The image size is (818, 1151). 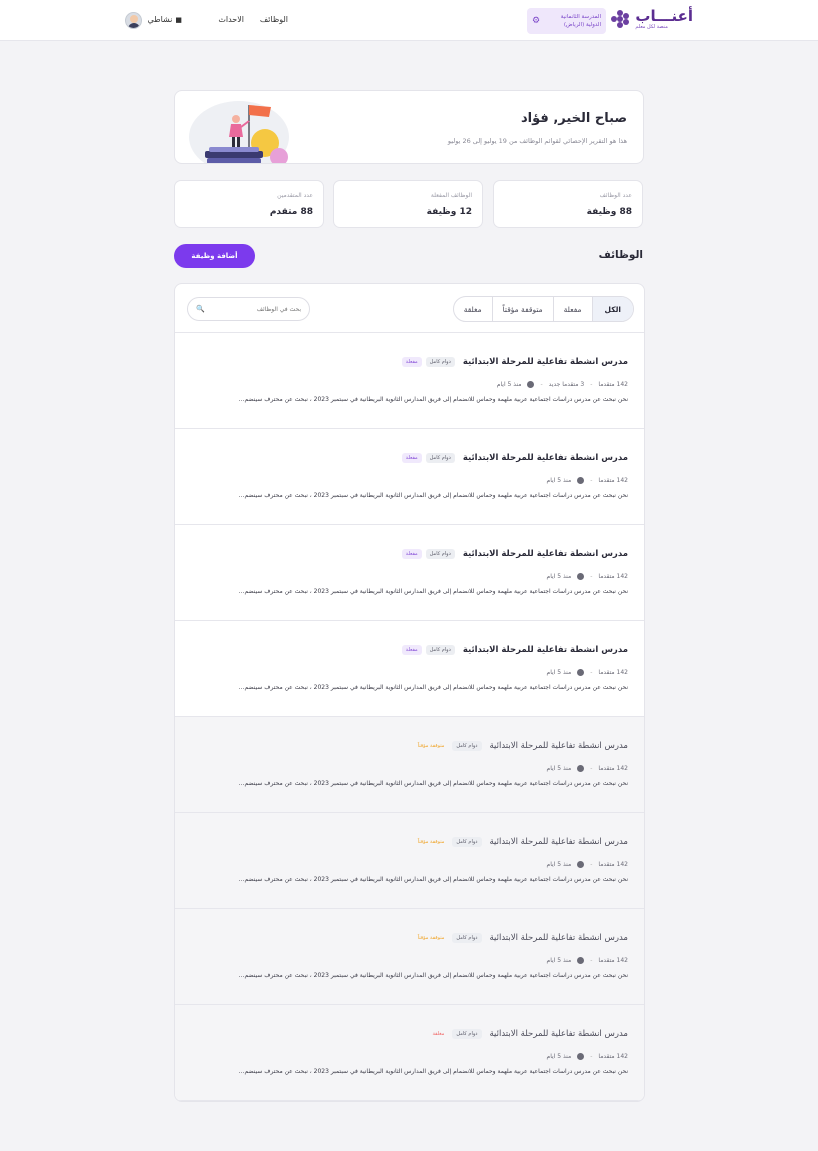 I want to click on logo-text: أعنـــاب منصة لكل معلم, so click(x=664, y=19).